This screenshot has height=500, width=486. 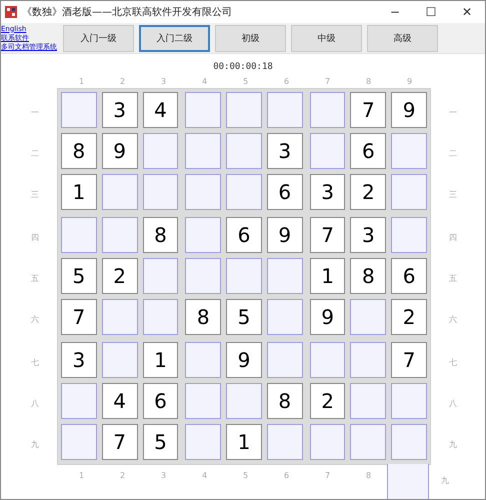 What do you see at coordinates (35, 363) in the screenshot?
I see `row-label: 七` at bounding box center [35, 363].